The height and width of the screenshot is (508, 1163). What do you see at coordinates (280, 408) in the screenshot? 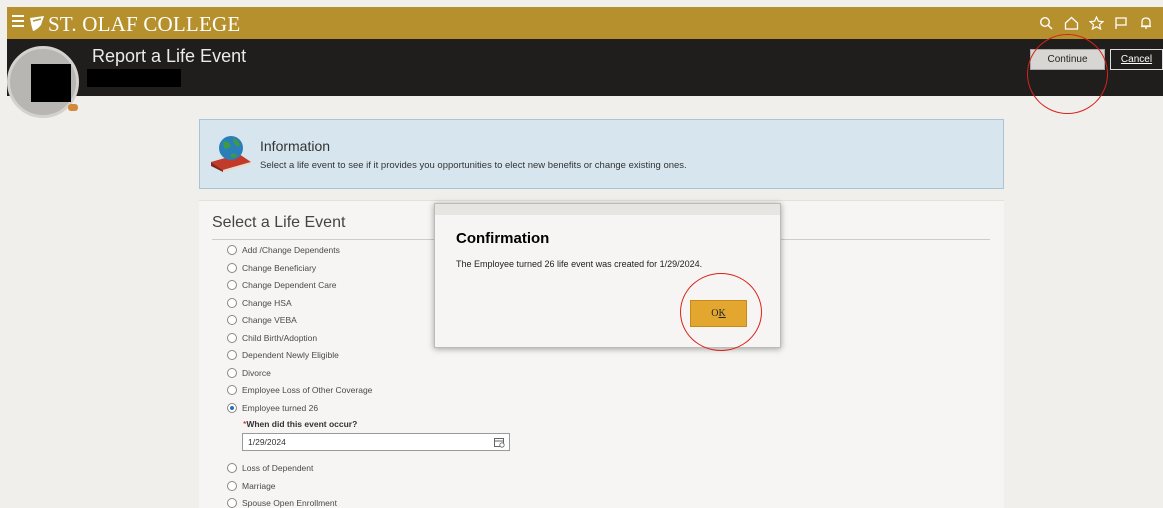
I see `option-label: Employee turned 26` at bounding box center [280, 408].